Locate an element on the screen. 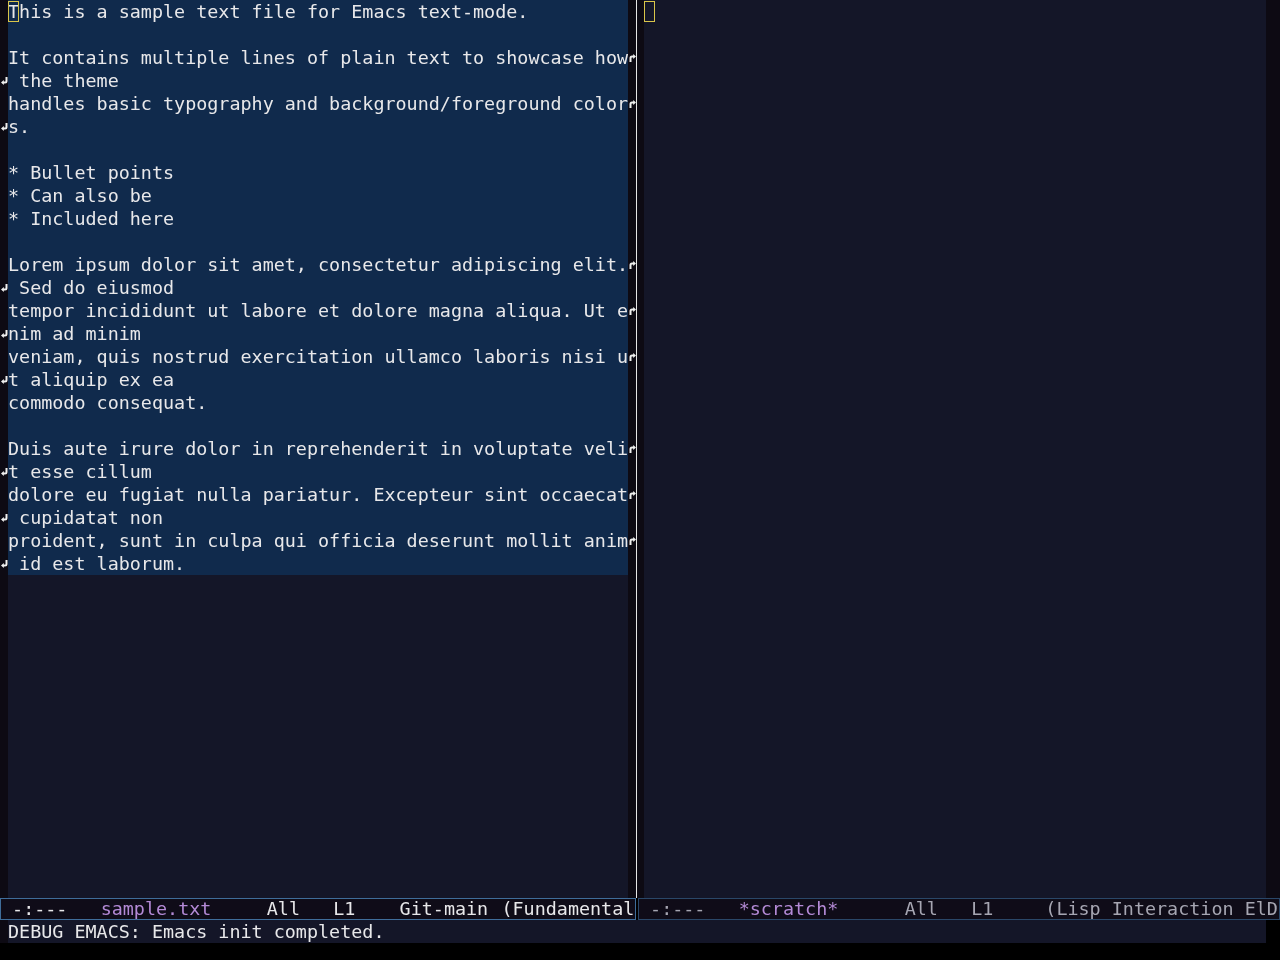  major-mode: (Fundamental is located at coordinates (568, 909).